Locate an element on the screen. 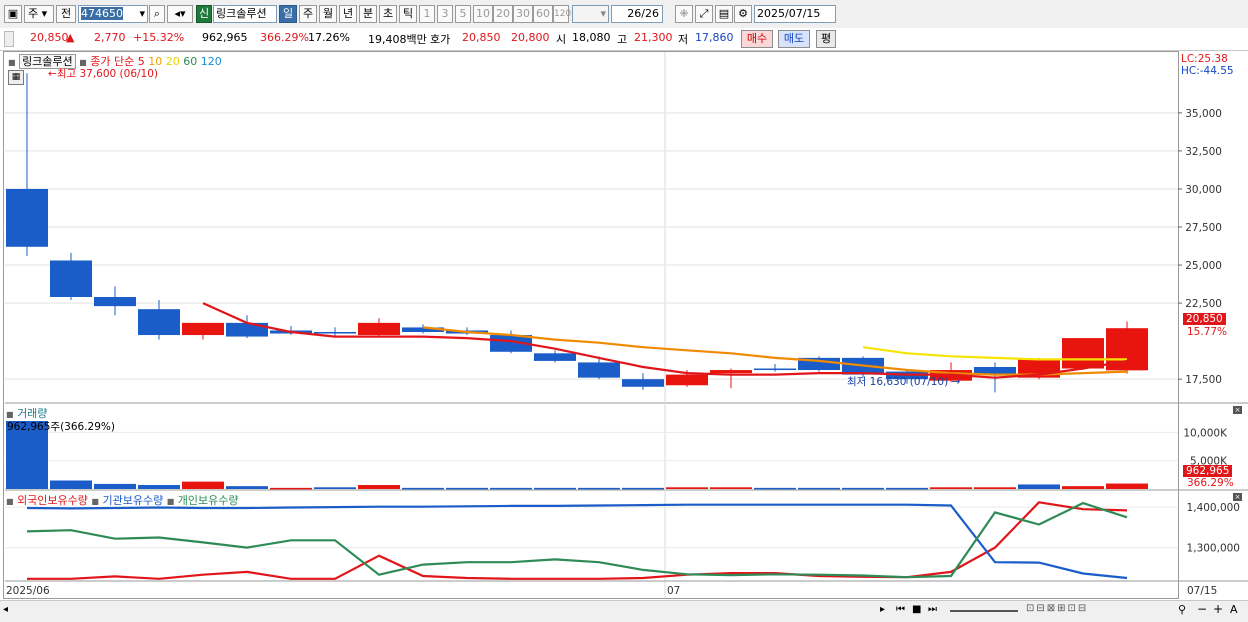 The height and width of the screenshot is (622, 1248). holding-panel-header: ■ 외국인보유수량 ■ 기관보유수량 ■ 개인보유수량 is located at coordinates (122, 500).